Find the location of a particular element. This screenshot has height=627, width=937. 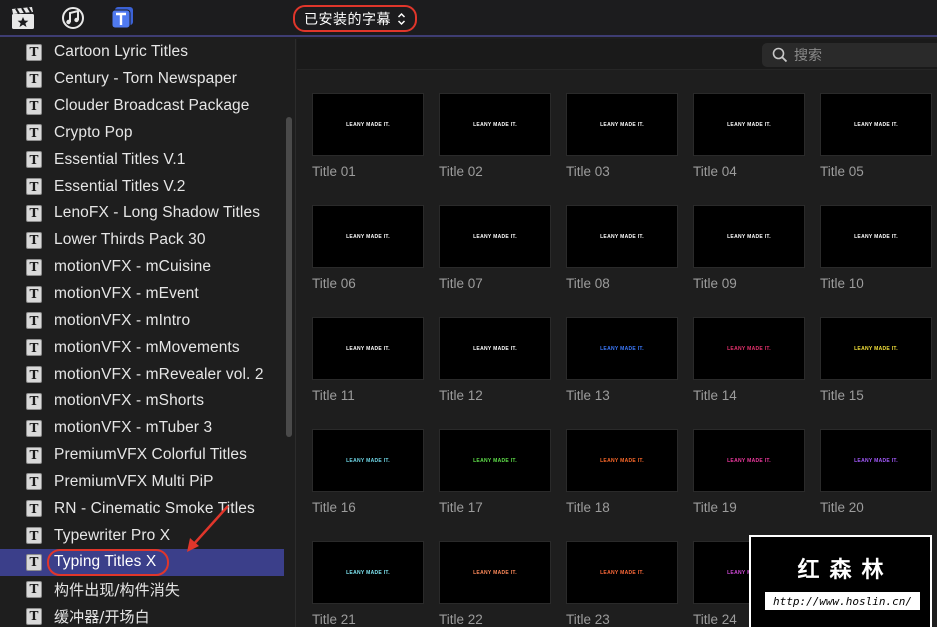

title-tile-label: Title 11 is located at coordinates (333, 395).